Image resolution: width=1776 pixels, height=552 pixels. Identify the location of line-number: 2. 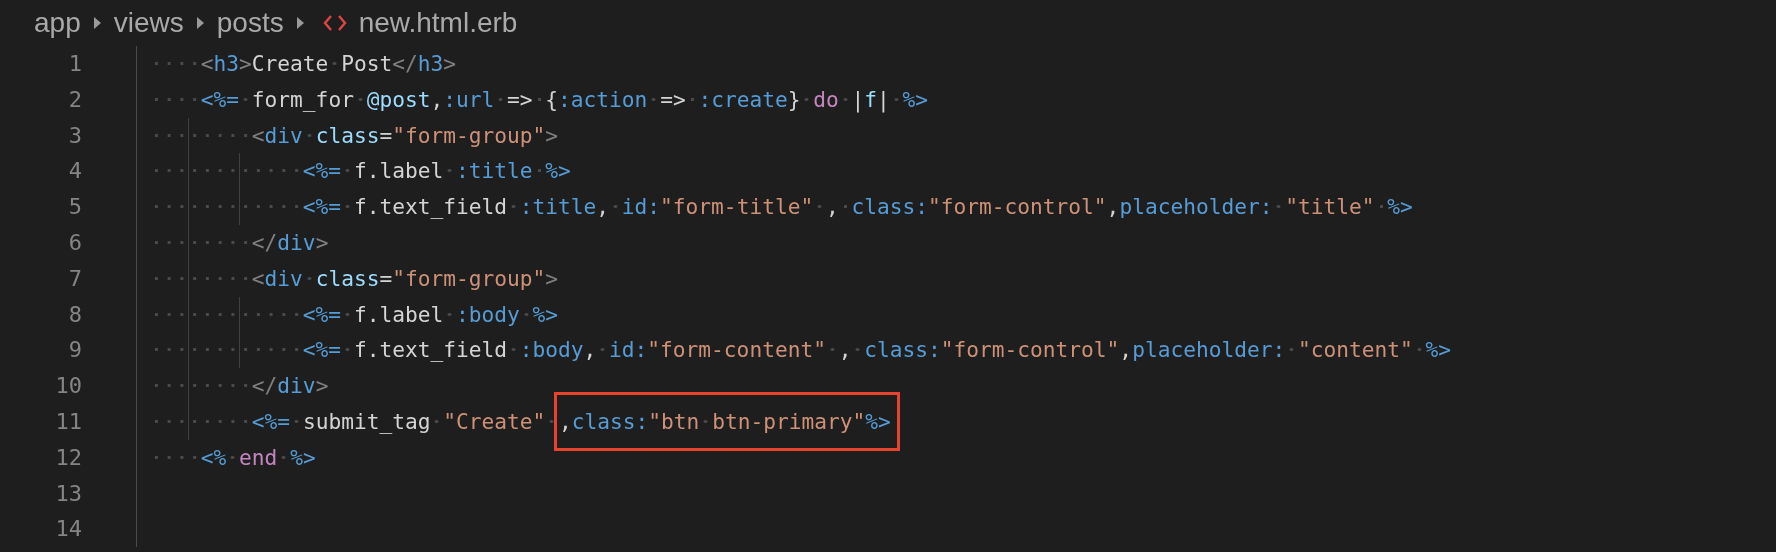
(74, 99).